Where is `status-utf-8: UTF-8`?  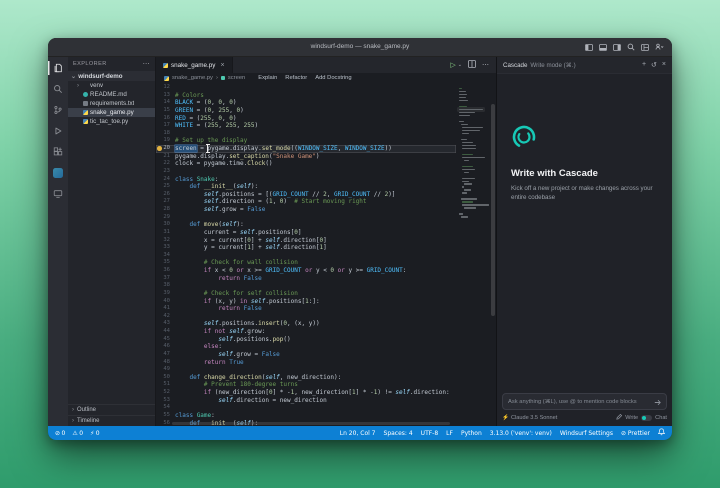
status-utf-8: UTF-8 is located at coordinates (430, 433).